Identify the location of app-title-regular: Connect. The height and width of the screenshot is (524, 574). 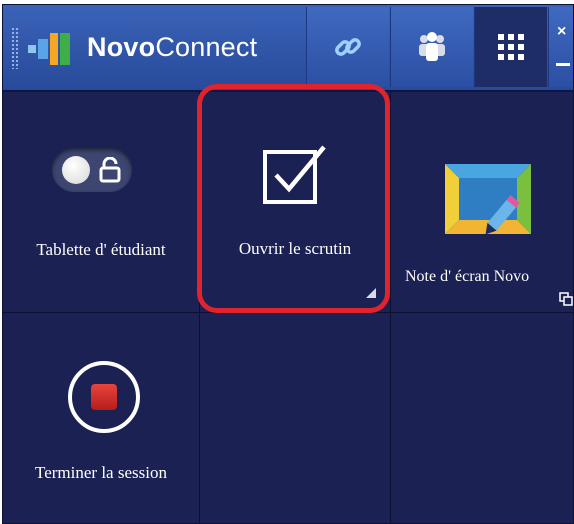
(206, 47).